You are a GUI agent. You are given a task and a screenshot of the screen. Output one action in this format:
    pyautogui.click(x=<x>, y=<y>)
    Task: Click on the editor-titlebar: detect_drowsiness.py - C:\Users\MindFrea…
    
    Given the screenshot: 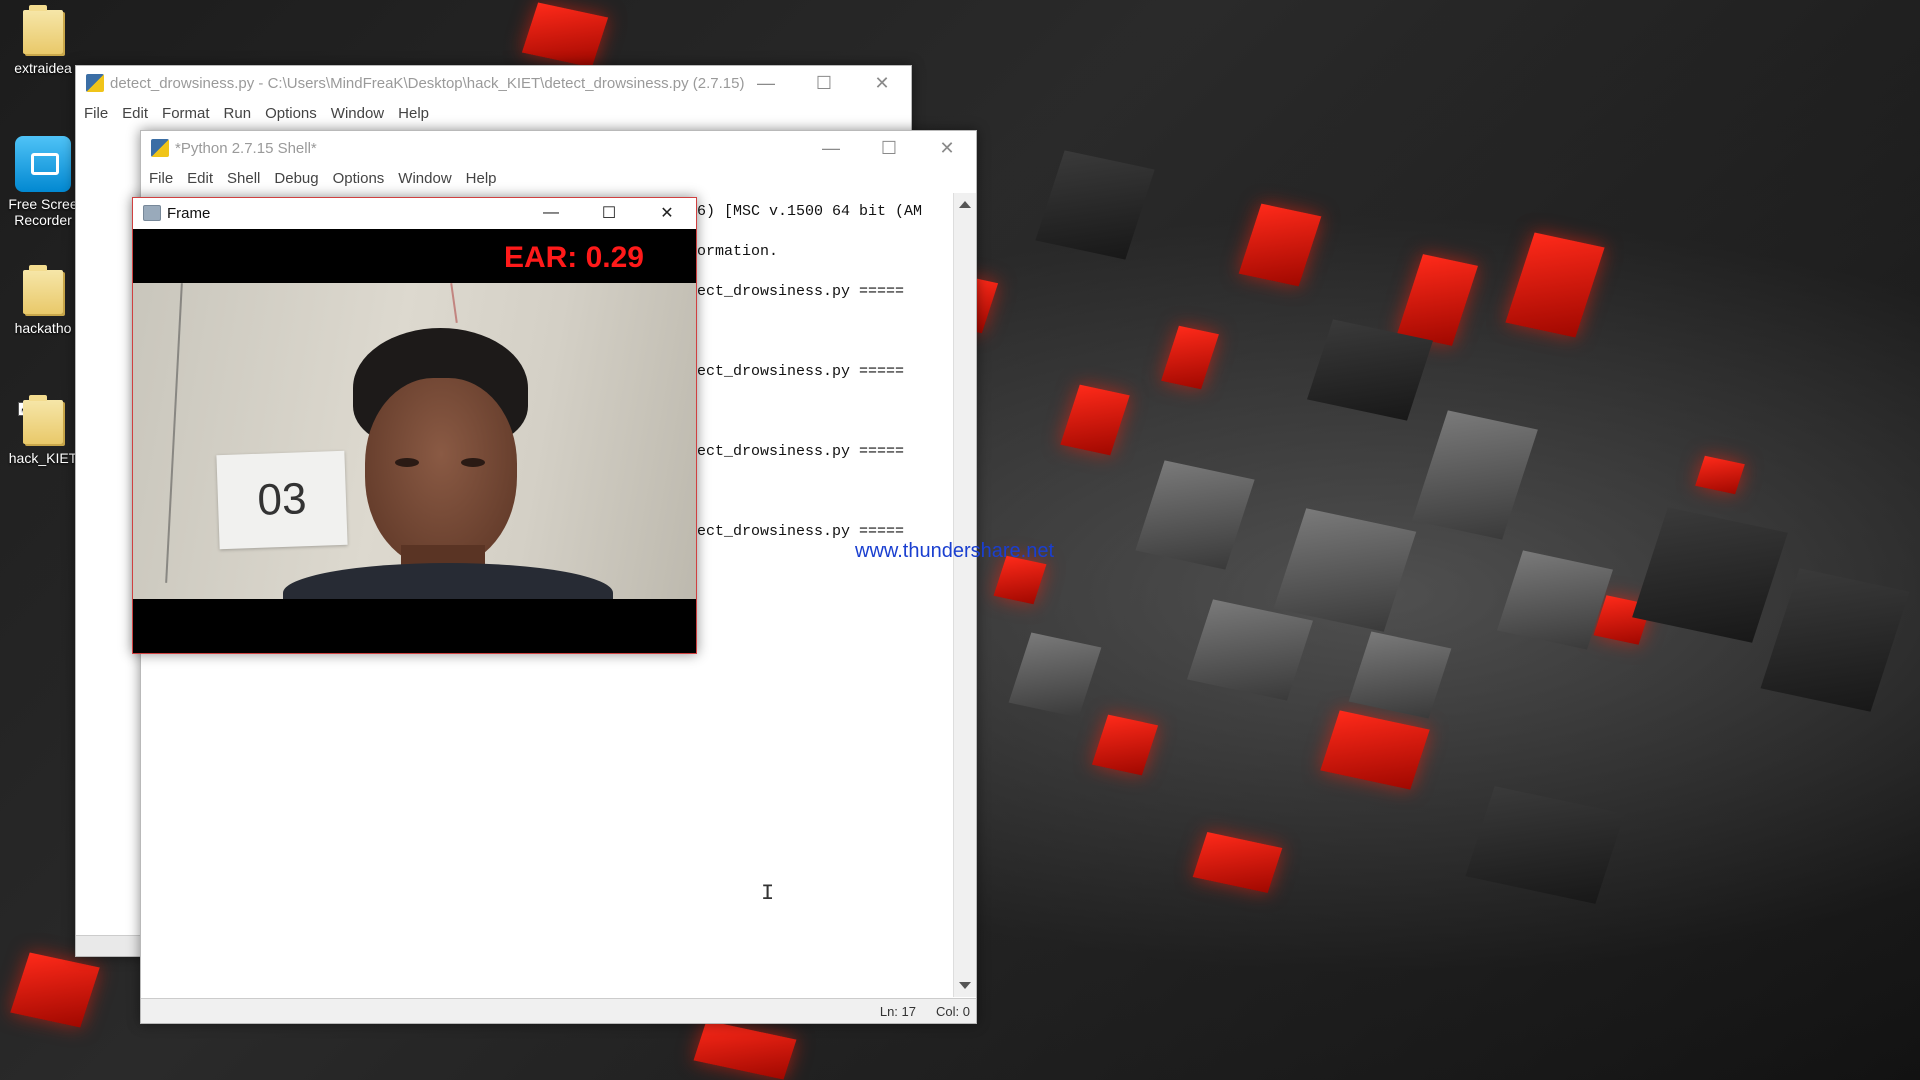 What is the action you would take?
    pyautogui.click(x=493, y=83)
    